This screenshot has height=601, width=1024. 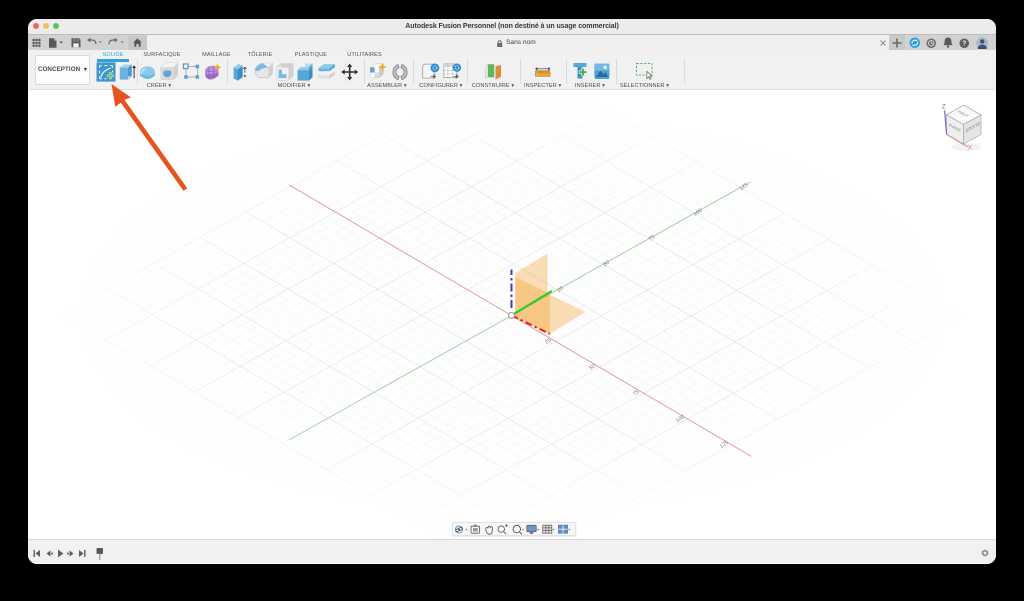 What do you see at coordinates (970, 147) in the screenshot?
I see `svg-text: X` at bounding box center [970, 147].